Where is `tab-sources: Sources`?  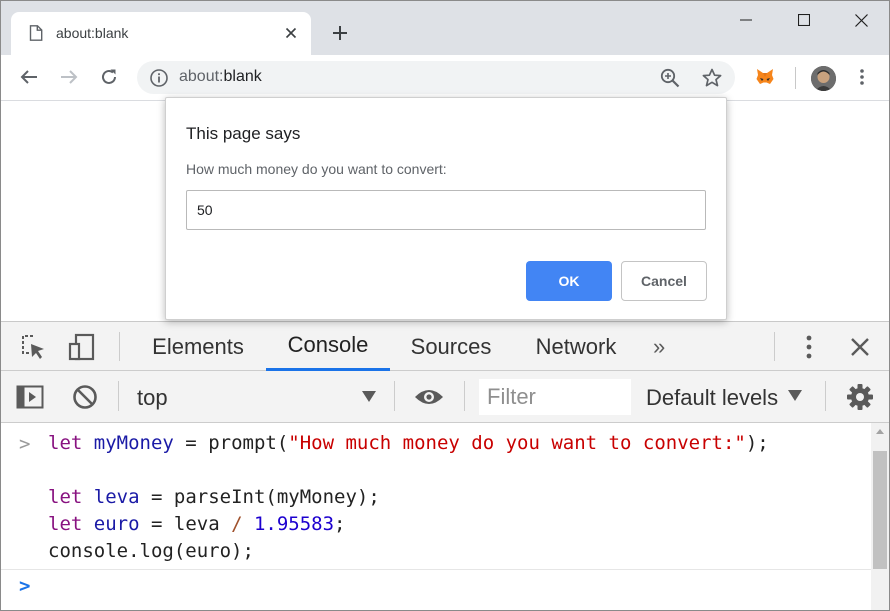
tab-sources: Sources is located at coordinates (451, 346).